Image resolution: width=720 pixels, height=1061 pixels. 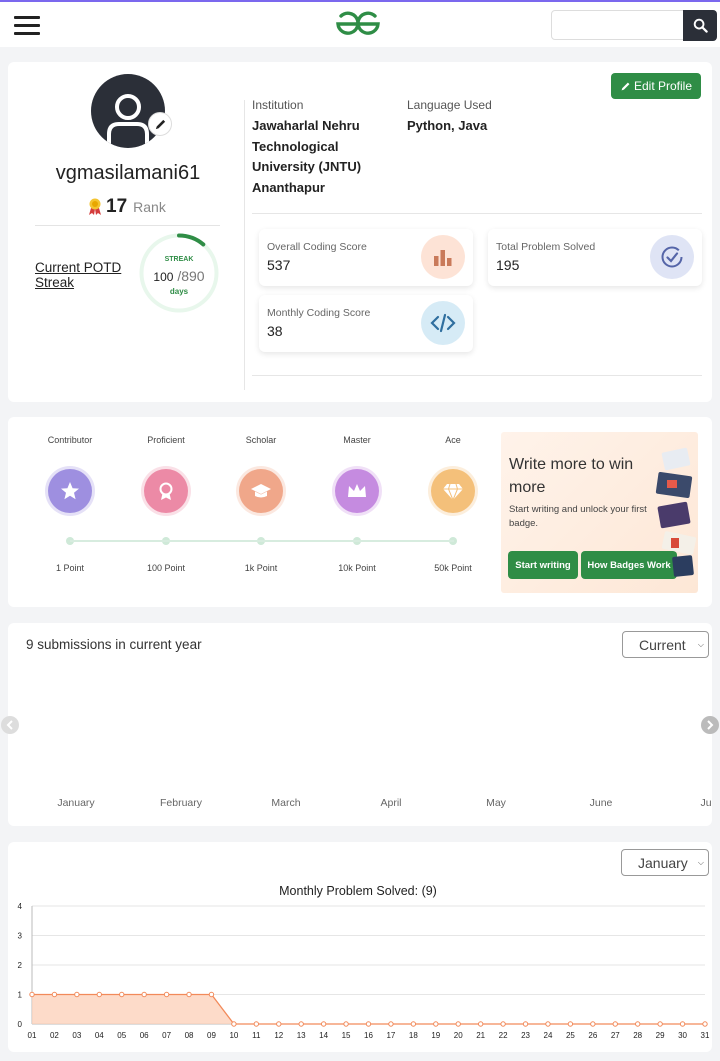 I want to click on year-select: Current ⌵, so click(x=665, y=644).